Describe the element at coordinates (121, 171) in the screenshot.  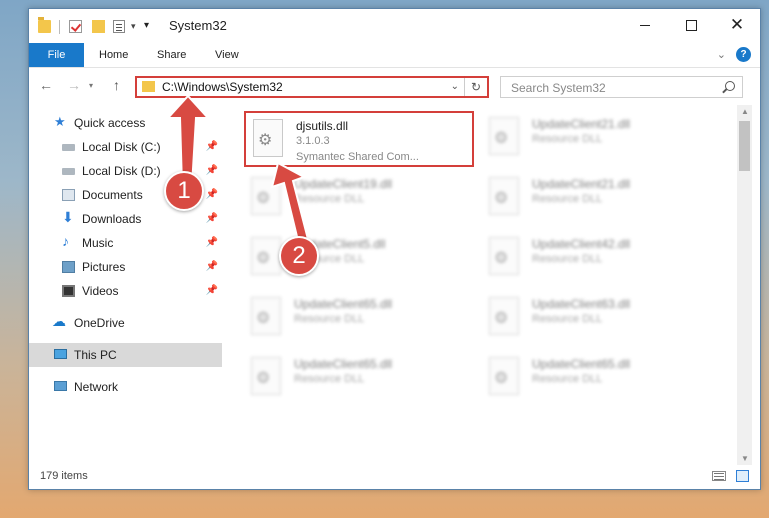
I see `sidebar-item-label: Local Disk (D:)` at that location.